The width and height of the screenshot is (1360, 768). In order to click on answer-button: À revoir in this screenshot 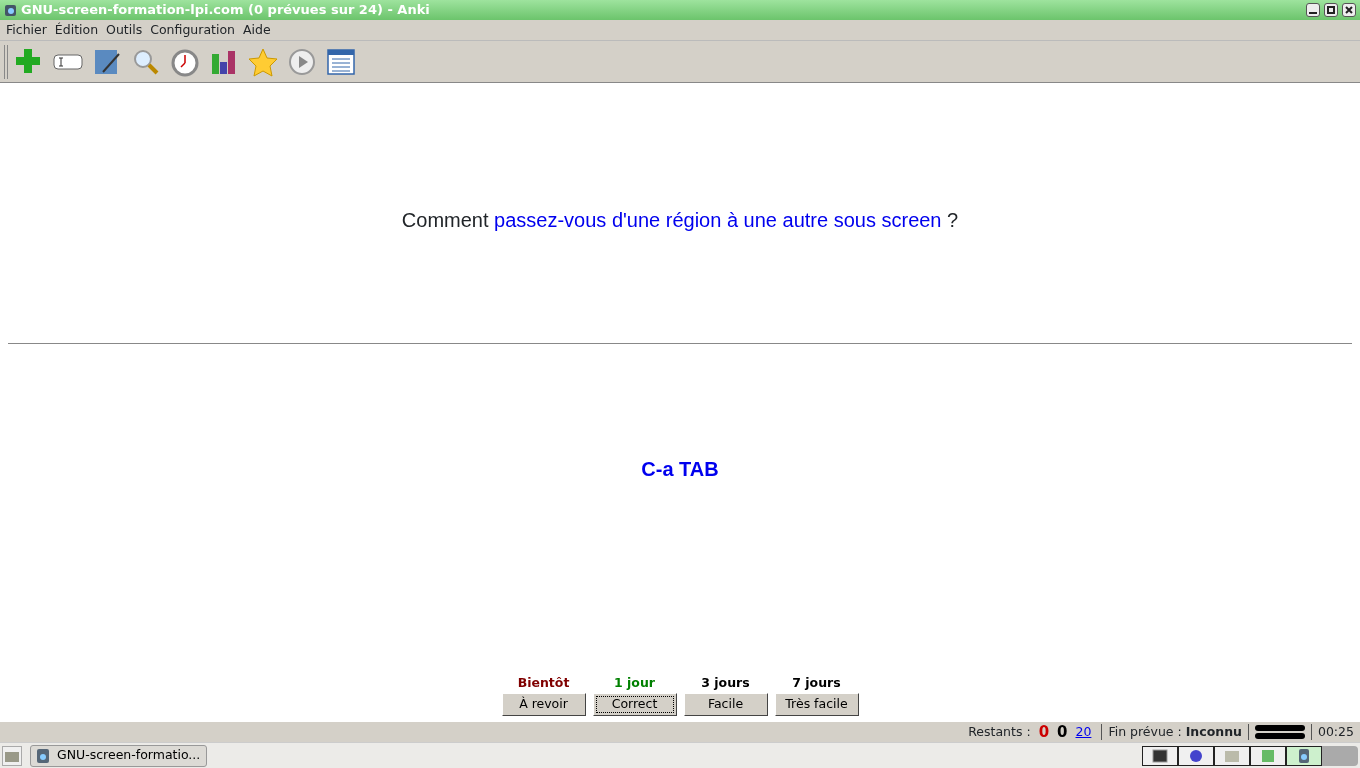, I will do `click(543, 704)`.